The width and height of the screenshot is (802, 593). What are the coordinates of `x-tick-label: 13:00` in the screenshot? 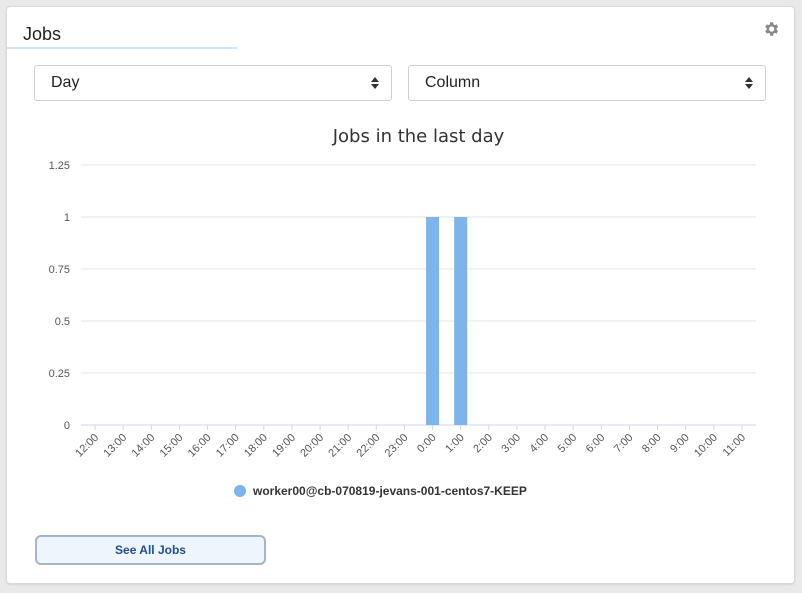 It's located at (115, 446).